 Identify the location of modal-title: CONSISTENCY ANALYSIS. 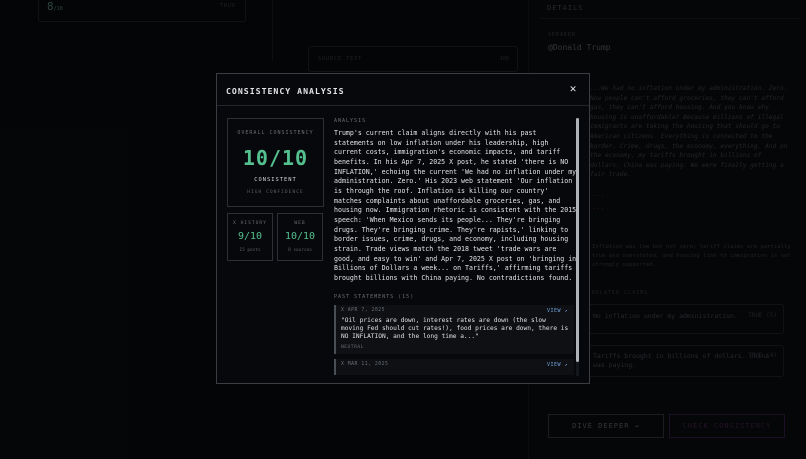
(285, 91).